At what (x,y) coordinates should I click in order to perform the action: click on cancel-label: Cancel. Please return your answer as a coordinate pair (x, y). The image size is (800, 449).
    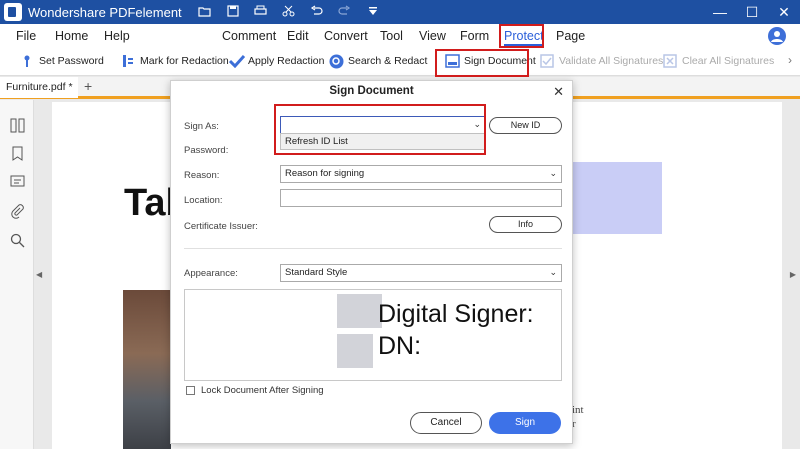
    Looking at the image, I should click on (446, 422).